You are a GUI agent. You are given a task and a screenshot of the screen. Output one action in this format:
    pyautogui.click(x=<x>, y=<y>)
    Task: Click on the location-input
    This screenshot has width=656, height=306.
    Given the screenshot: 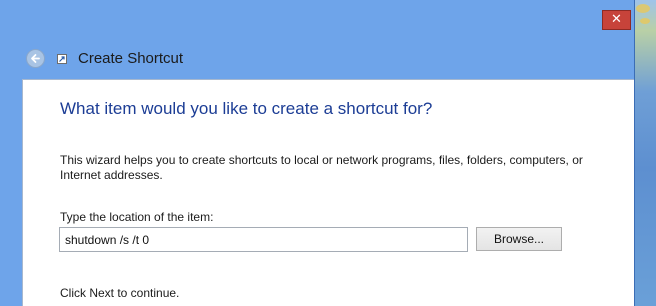 What is the action you would take?
    pyautogui.click(x=263, y=239)
    